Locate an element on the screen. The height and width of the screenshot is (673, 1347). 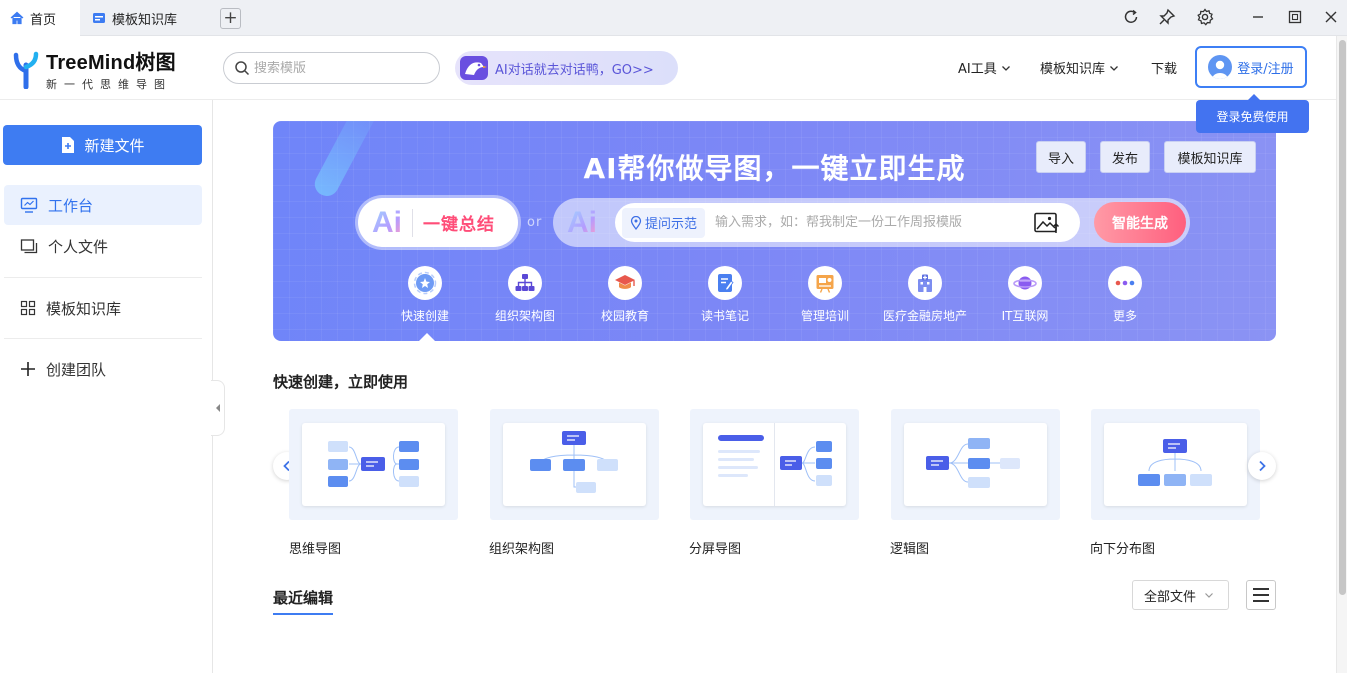
sidebar-item-personal-files: 个人文件 is located at coordinates (103, 246).